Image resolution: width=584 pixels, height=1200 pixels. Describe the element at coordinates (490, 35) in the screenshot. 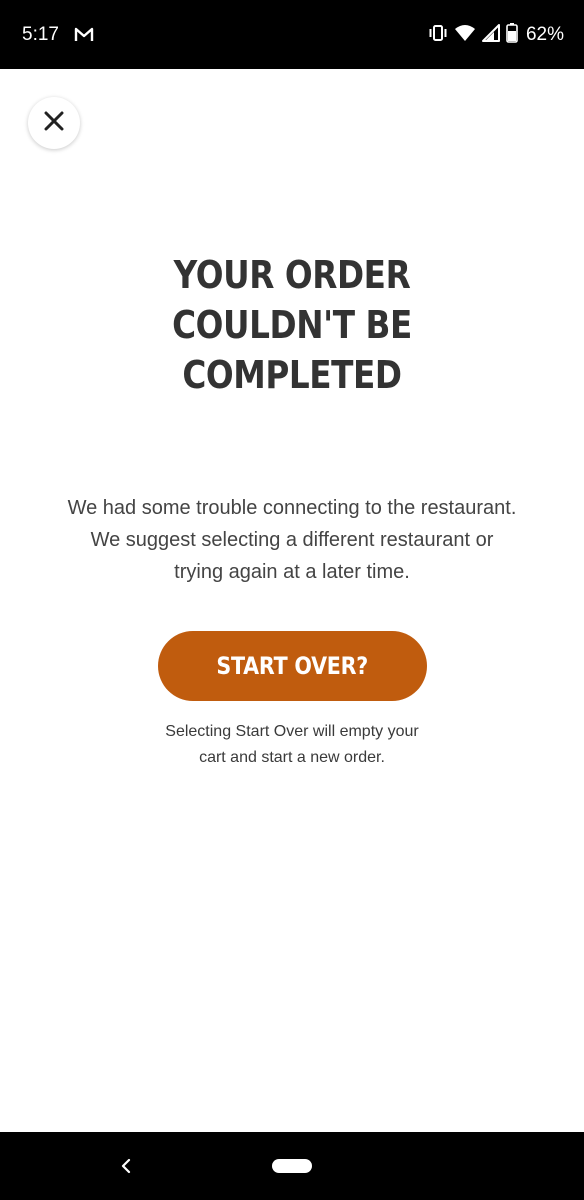

I see `cell-signal-icon` at that location.